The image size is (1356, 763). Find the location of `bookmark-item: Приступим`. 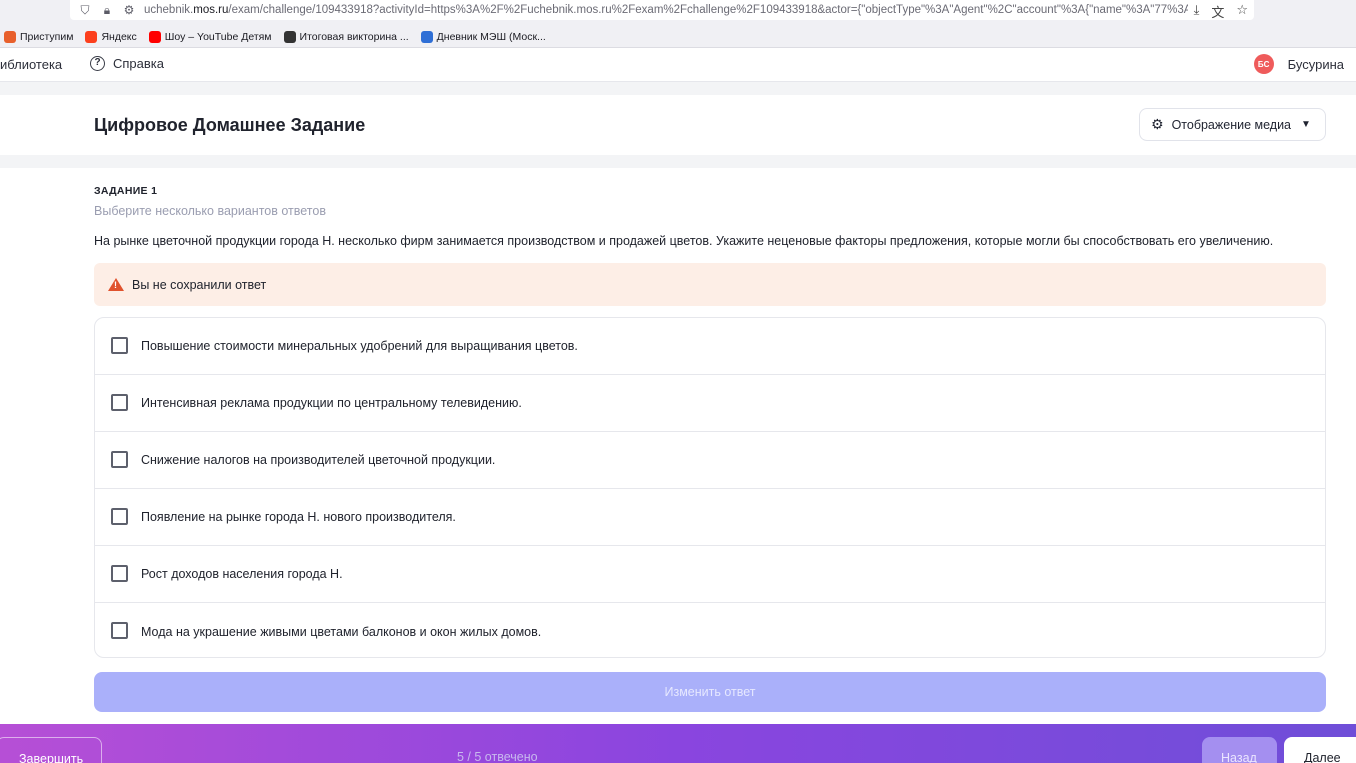

bookmark-item: Приступим is located at coordinates (39, 36).